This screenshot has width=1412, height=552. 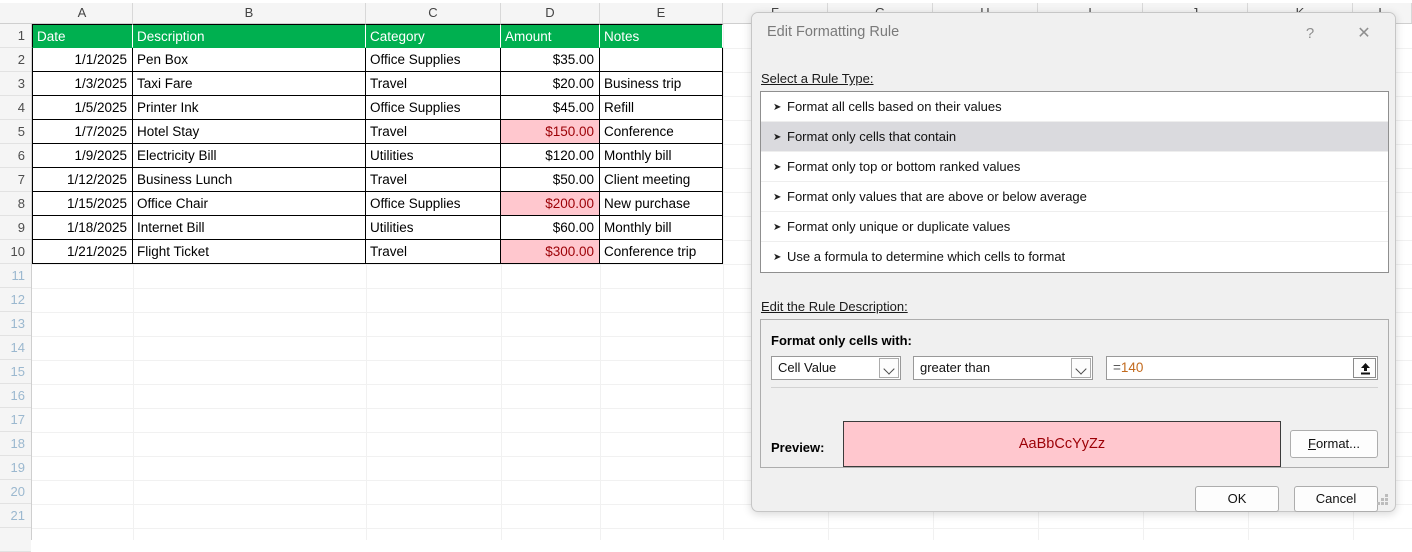 What do you see at coordinates (433, 36) in the screenshot?
I see `table-header-cell: Category` at bounding box center [433, 36].